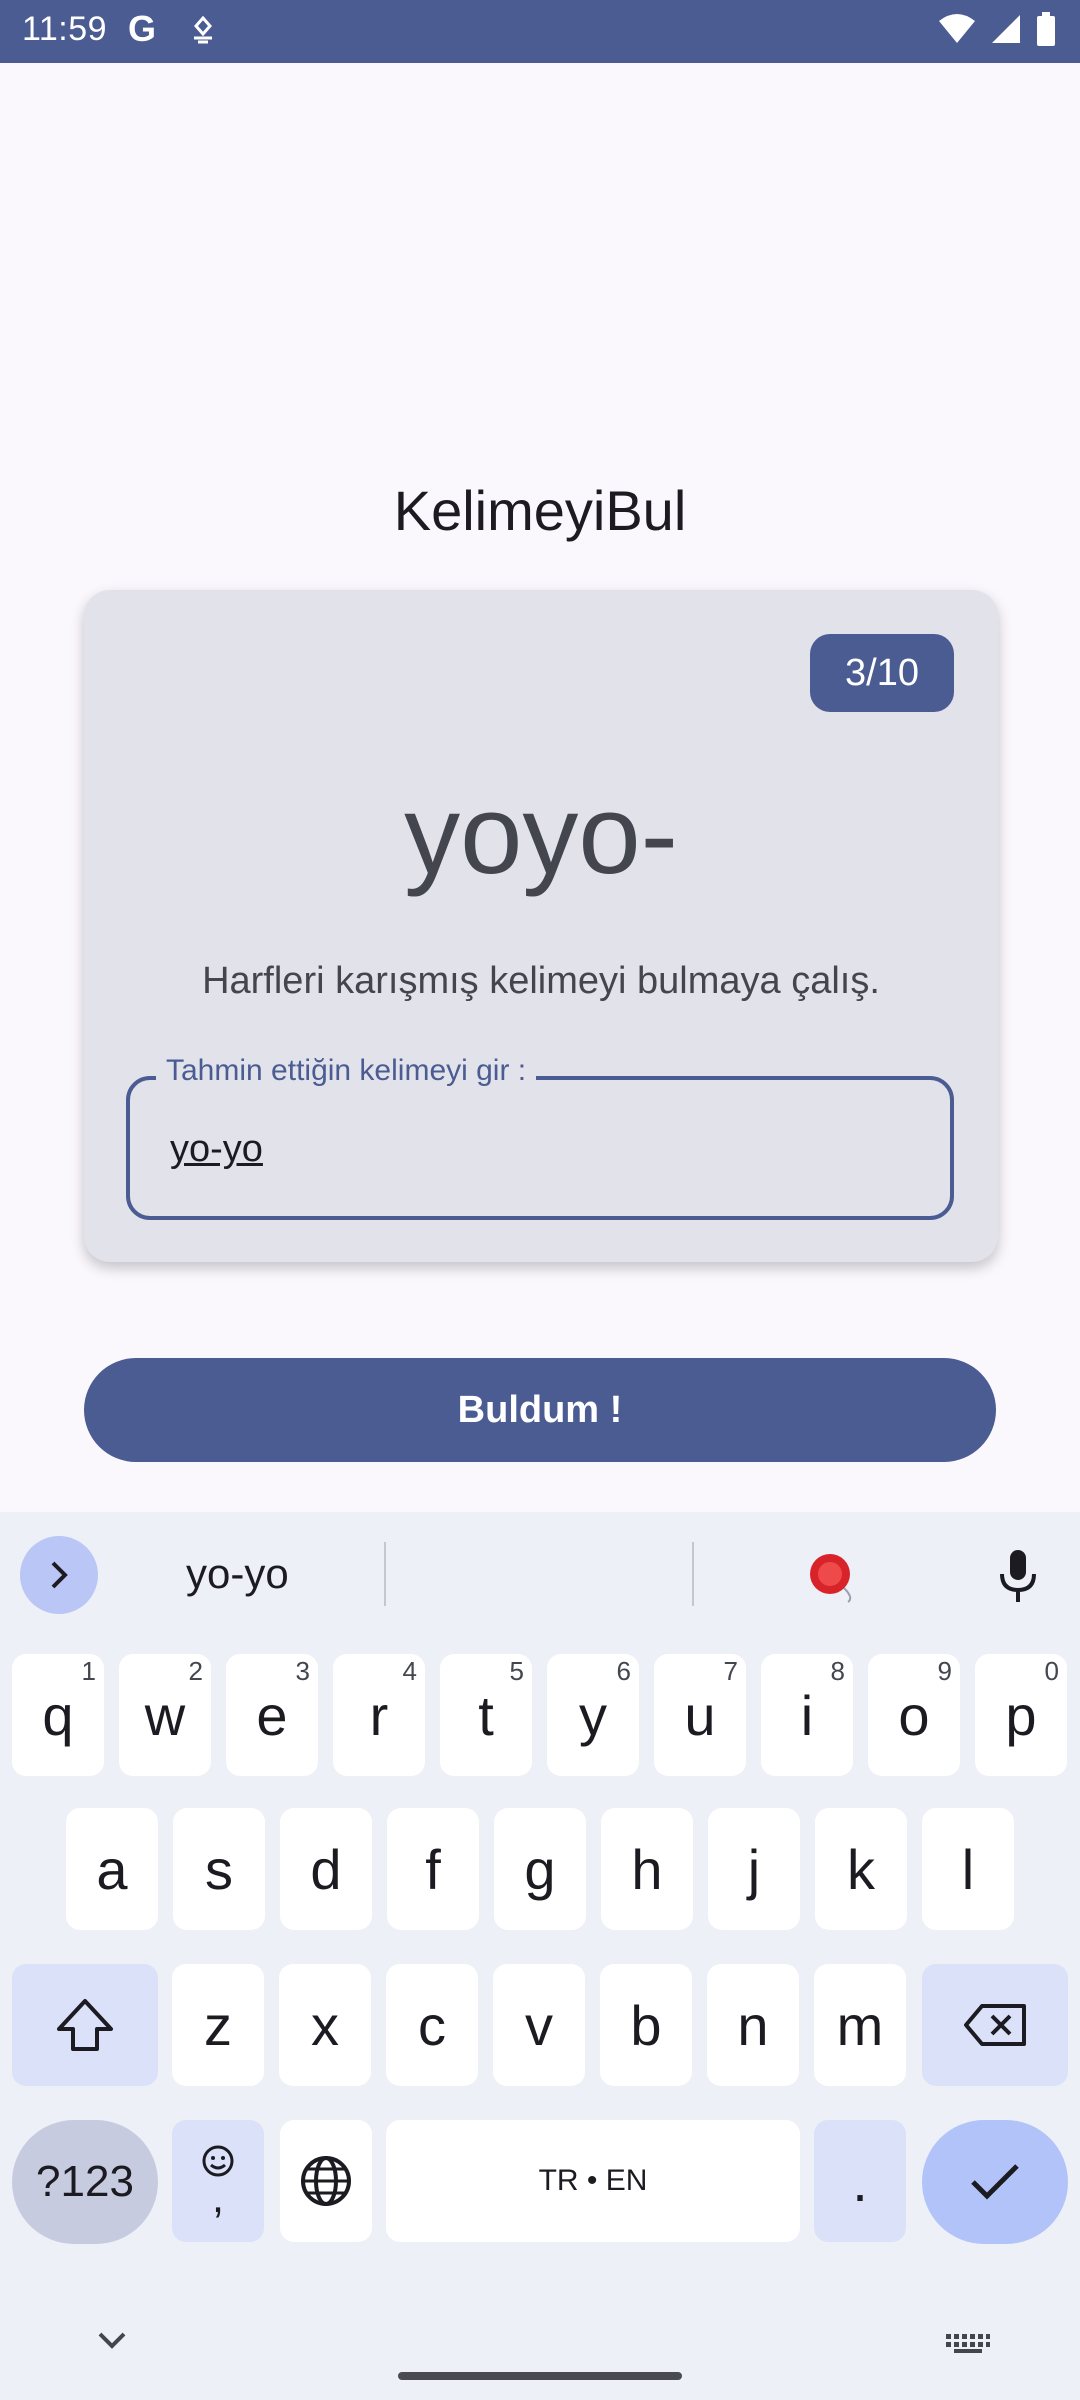 The width and height of the screenshot is (1080, 2400). What do you see at coordinates (623, 1671) in the screenshot?
I see `key-number-hint: 6` at bounding box center [623, 1671].